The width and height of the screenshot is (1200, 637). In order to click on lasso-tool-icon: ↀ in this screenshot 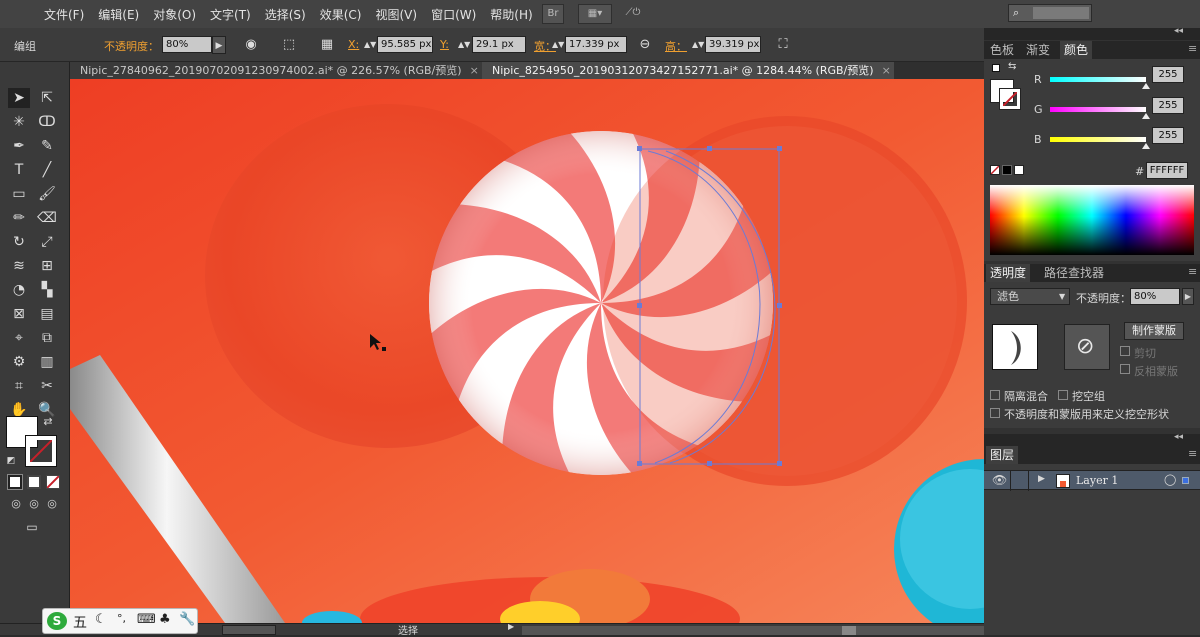, I will do `click(47, 122)`.